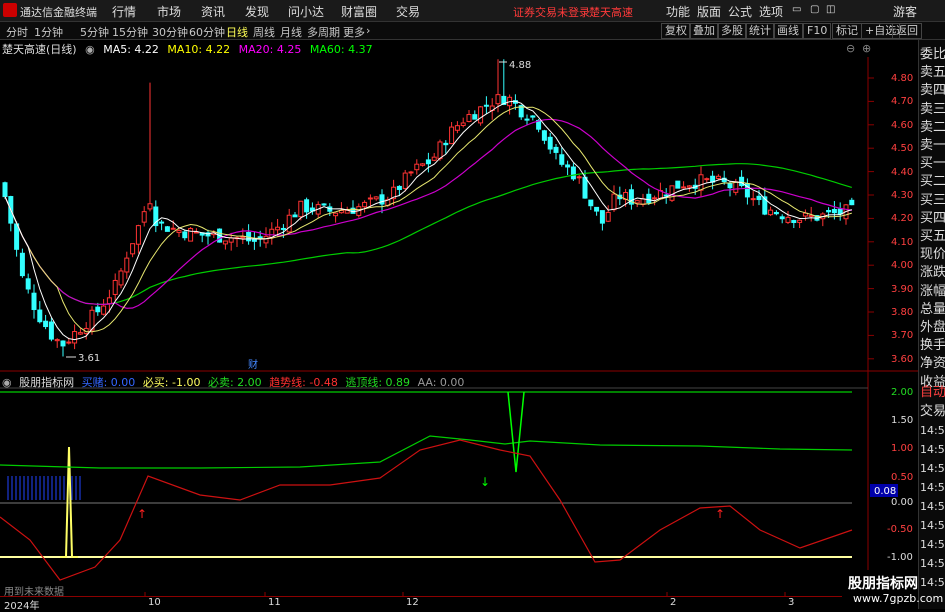  I want to click on indicator-settings-icon: ◉, so click(7, 382).